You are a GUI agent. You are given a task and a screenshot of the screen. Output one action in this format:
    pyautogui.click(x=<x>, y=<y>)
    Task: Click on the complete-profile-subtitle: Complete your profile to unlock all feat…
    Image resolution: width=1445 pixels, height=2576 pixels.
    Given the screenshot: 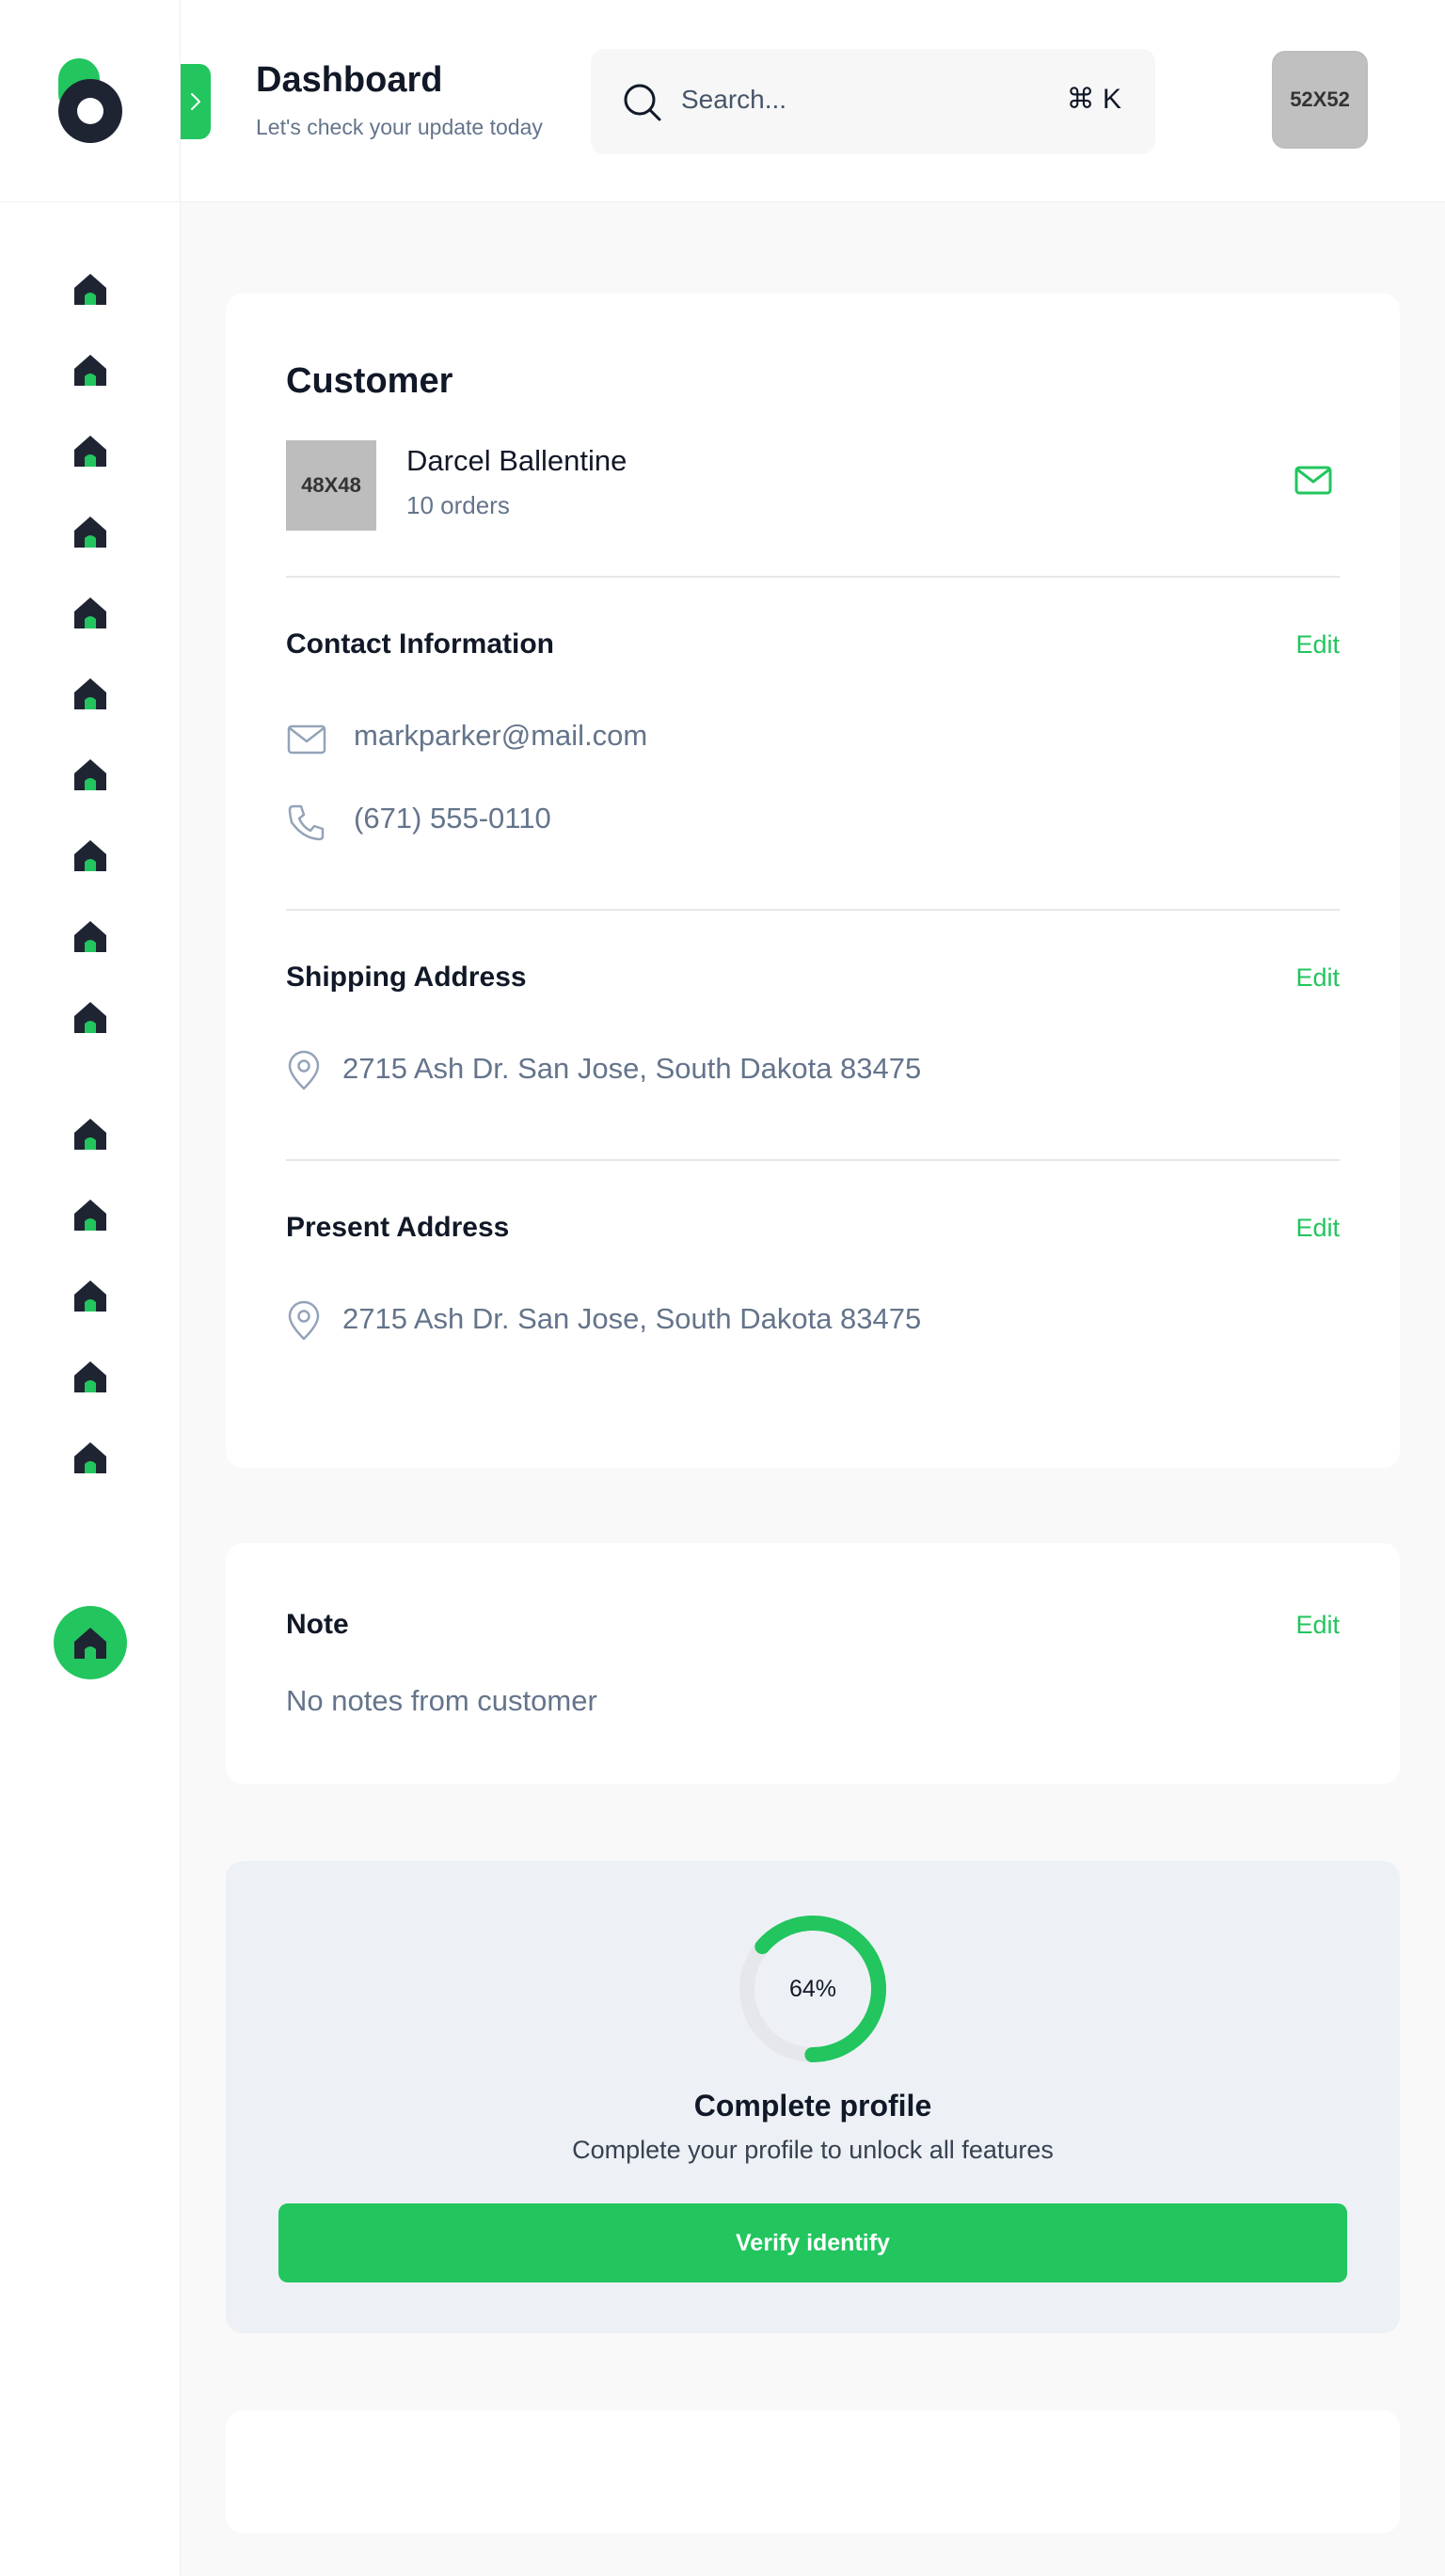 What is the action you would take?
    pyautogui.click(x=813, y=2150)
    